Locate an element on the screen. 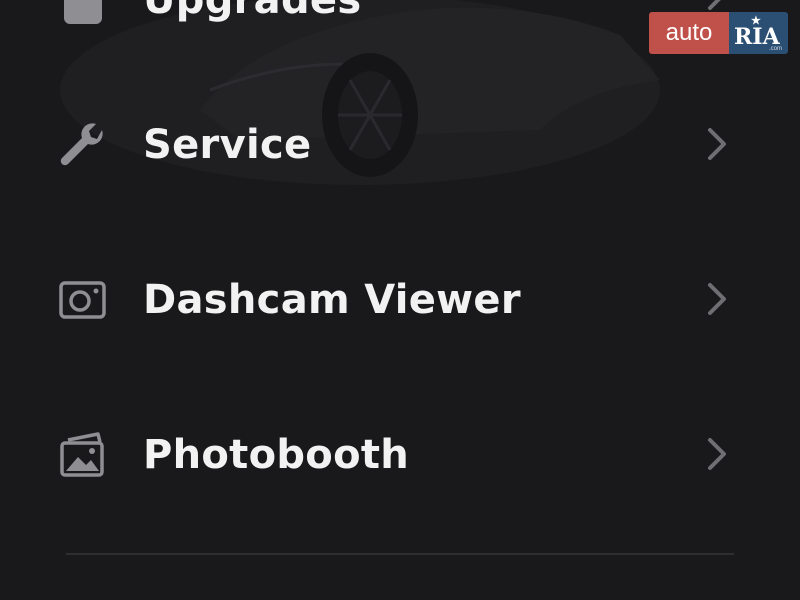 The image size is (800, 600). watermark-left-text: auto is located at coordinates (689, 33).